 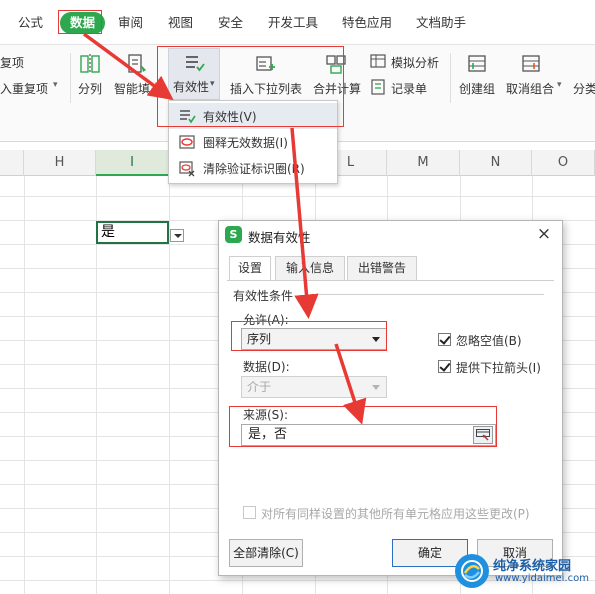 I want to click on column-header-h: H, so click(x=60, y=163).